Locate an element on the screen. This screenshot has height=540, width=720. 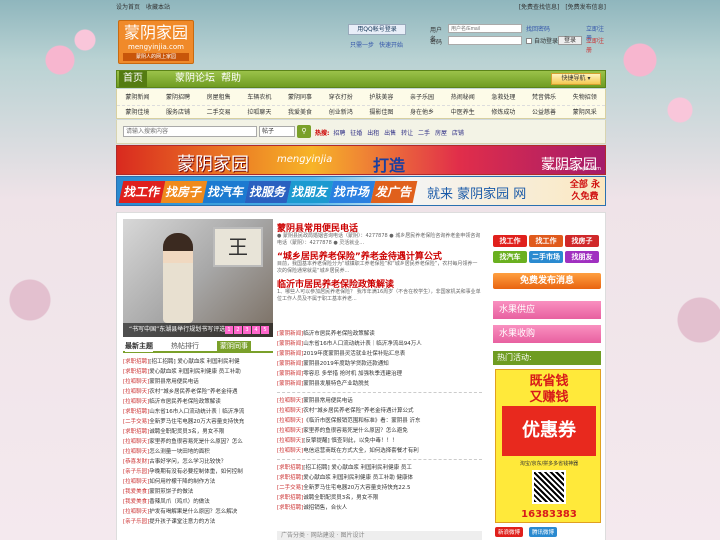
list-item: [亲子乐园]提升孩子课堂注意力的方法 is located at coordinates (198, 522).